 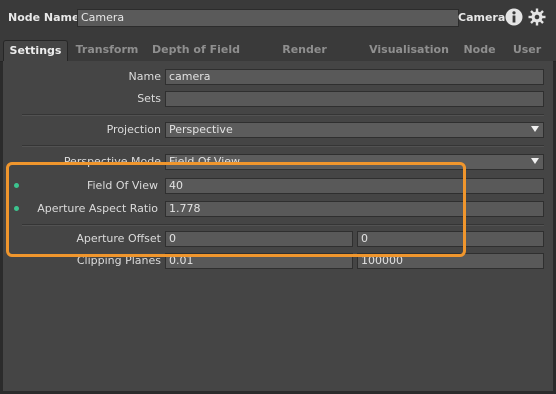 What do you see at coordinates (268, 18) in the screenshot?
I see `node-name-input: Camera` at bounding box center [268, 18].